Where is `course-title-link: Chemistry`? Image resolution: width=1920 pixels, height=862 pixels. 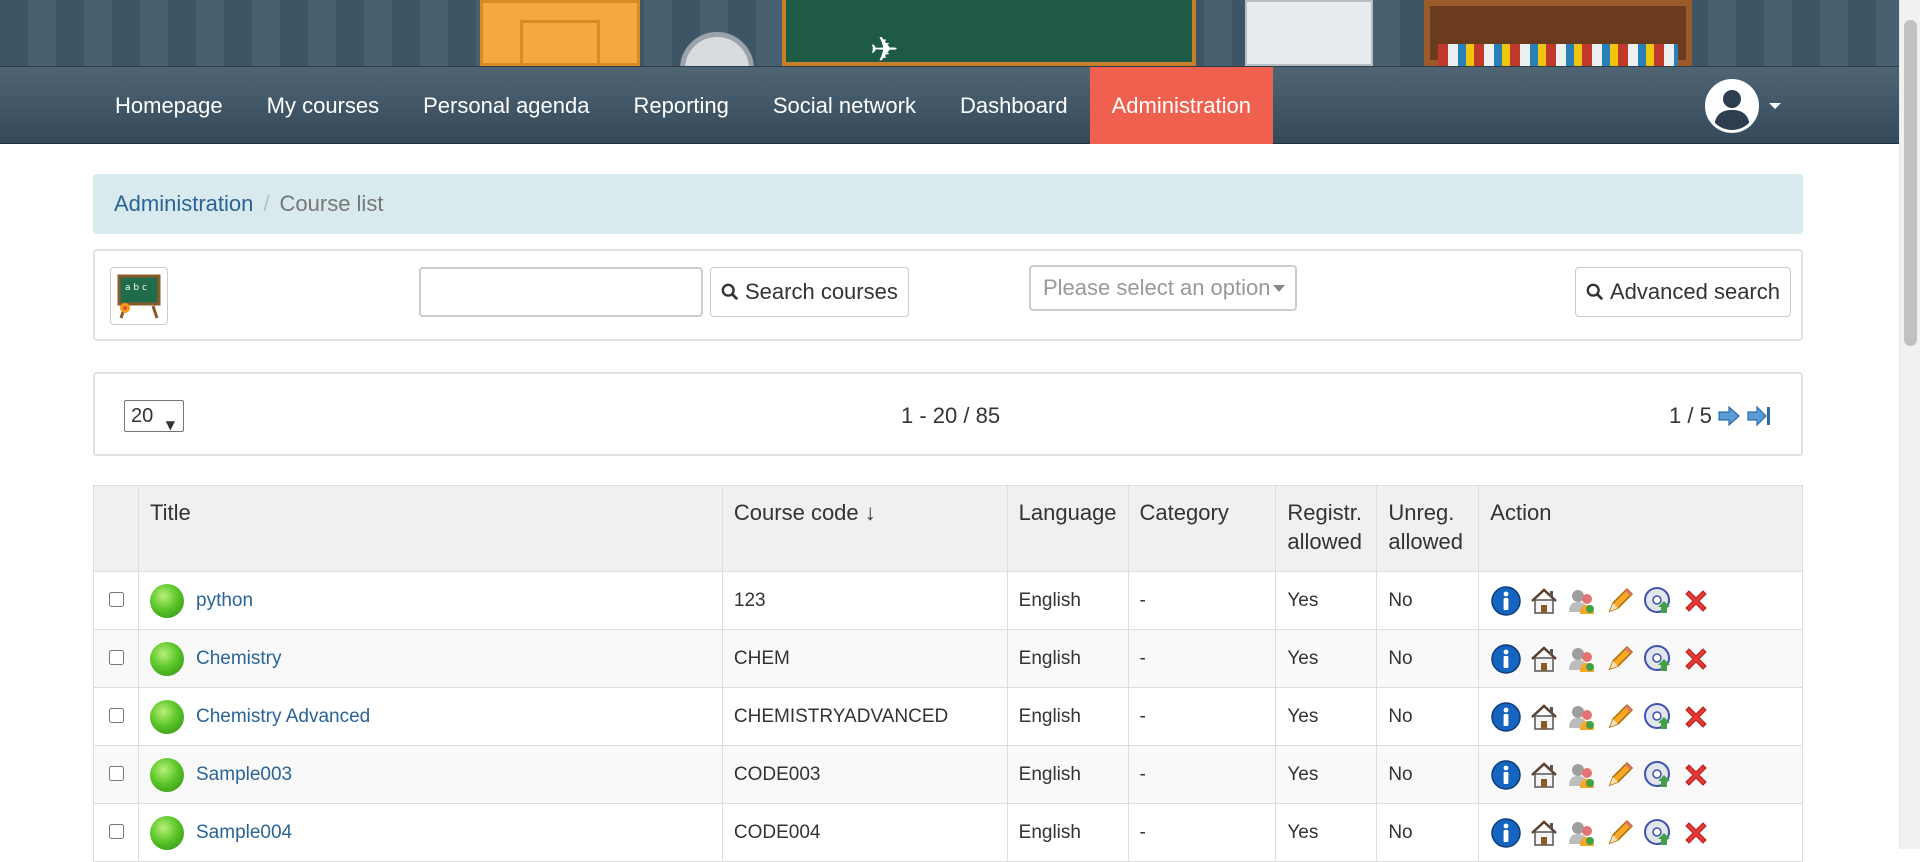 course-title-link: Chemistry is located at coordinates (239, 659).